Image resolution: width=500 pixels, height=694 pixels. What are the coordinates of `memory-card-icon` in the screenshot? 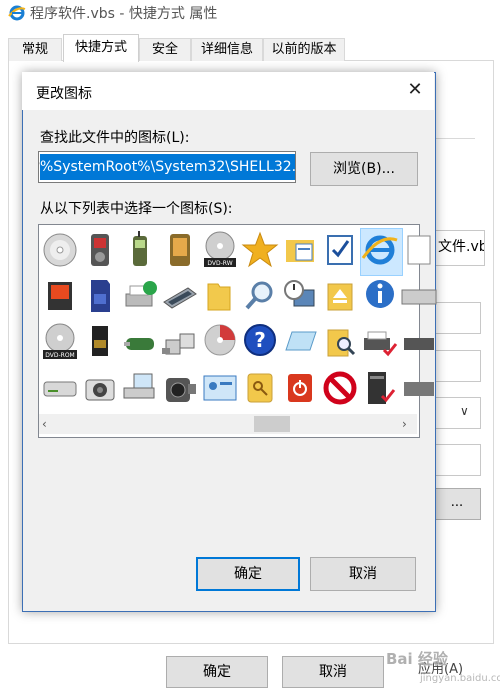 It's located at (100, 342).